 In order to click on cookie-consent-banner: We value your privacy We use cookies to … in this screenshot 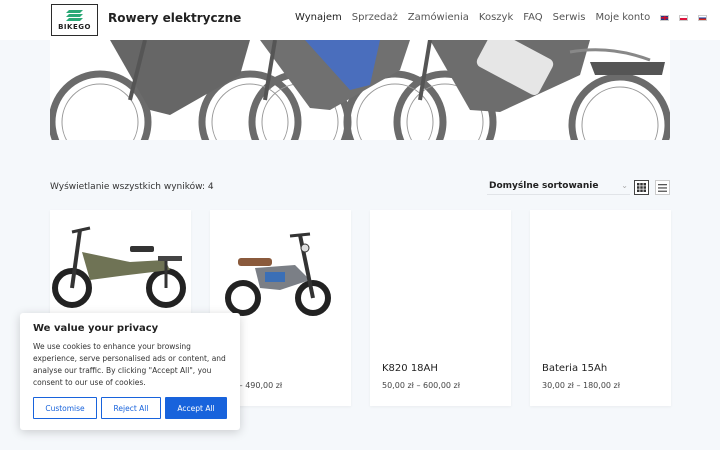, I will do `click(130, 371)`.